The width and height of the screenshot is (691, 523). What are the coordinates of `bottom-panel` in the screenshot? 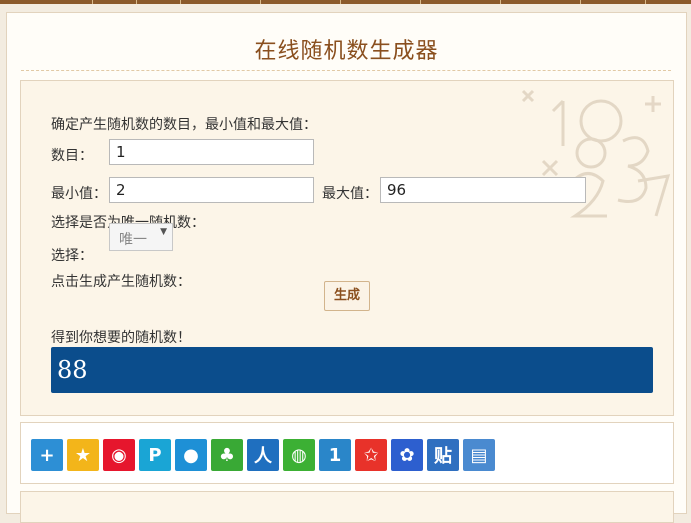 It's located at (347, 507).